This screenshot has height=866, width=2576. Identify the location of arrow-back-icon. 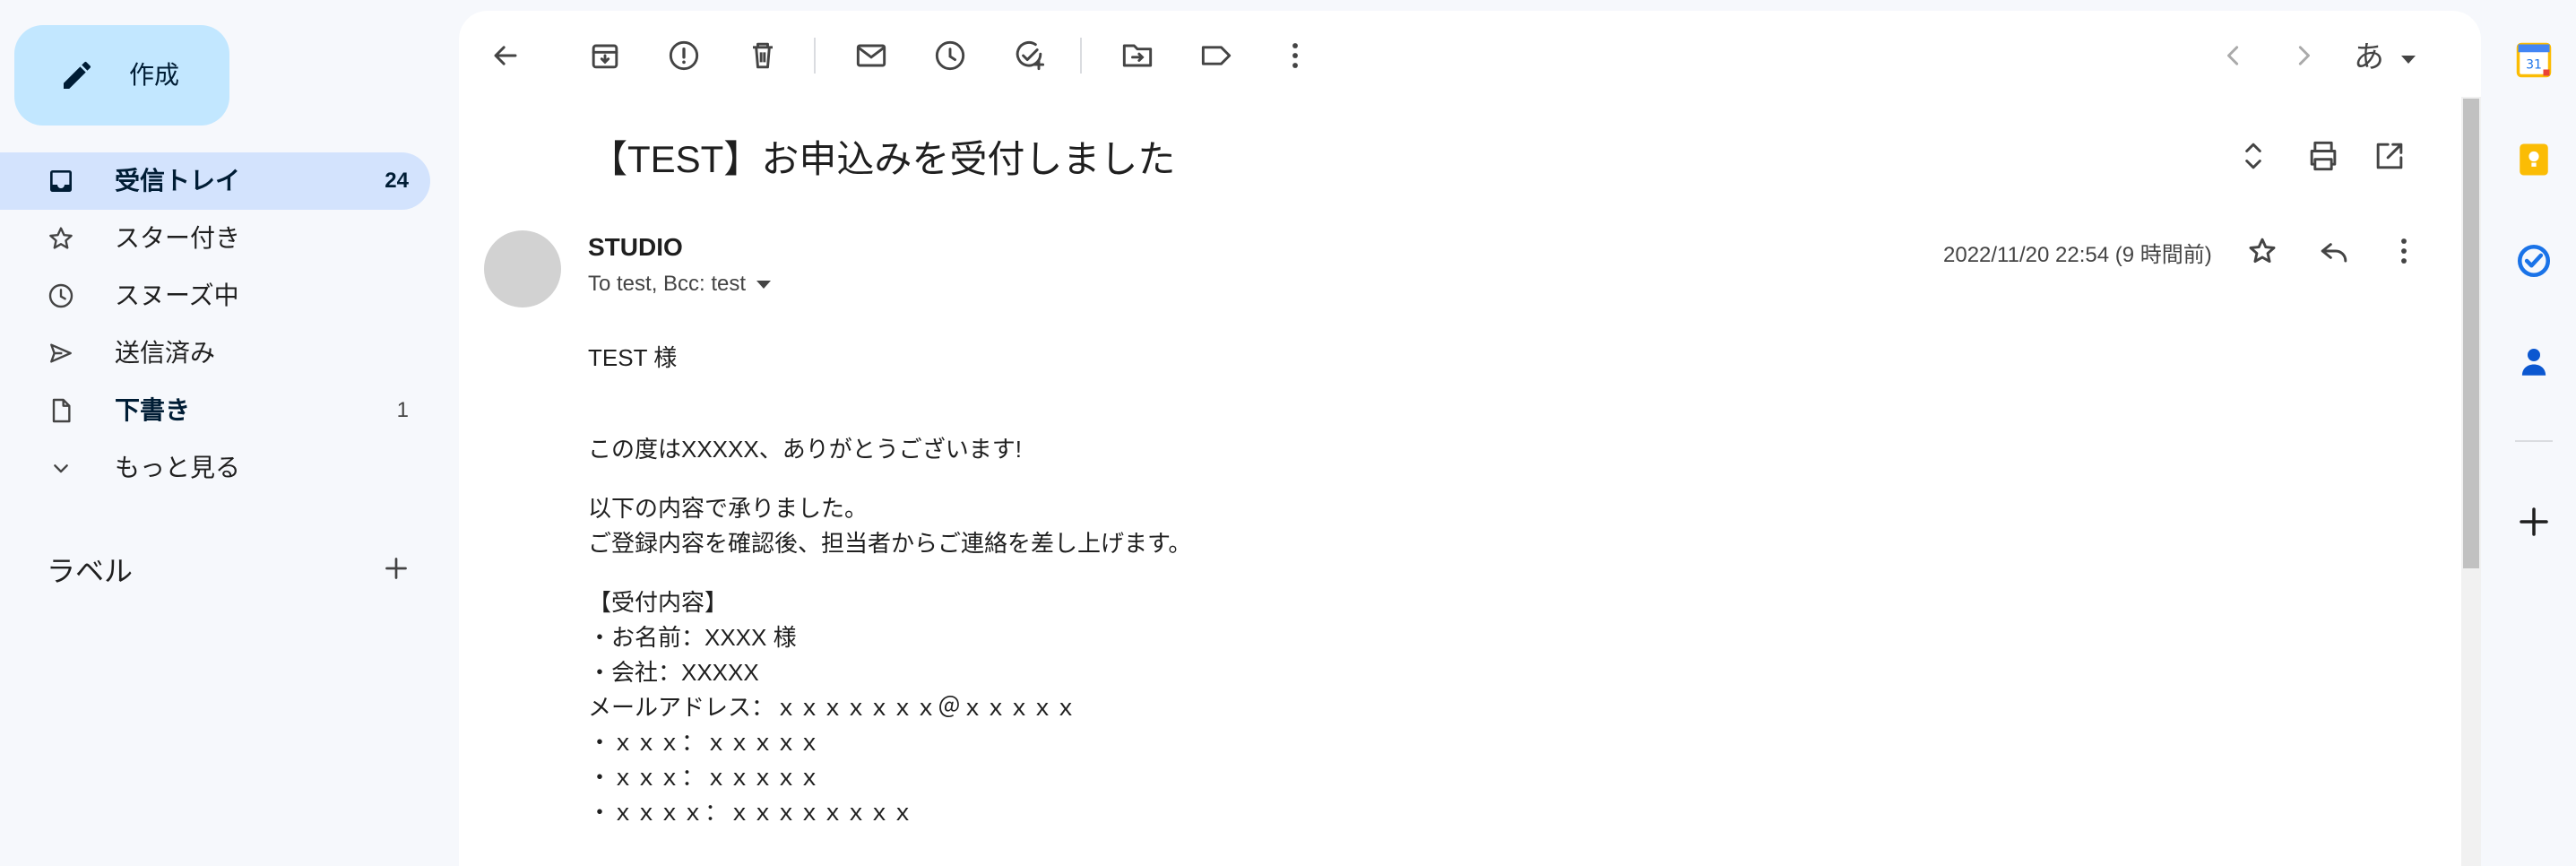
(505, 55).